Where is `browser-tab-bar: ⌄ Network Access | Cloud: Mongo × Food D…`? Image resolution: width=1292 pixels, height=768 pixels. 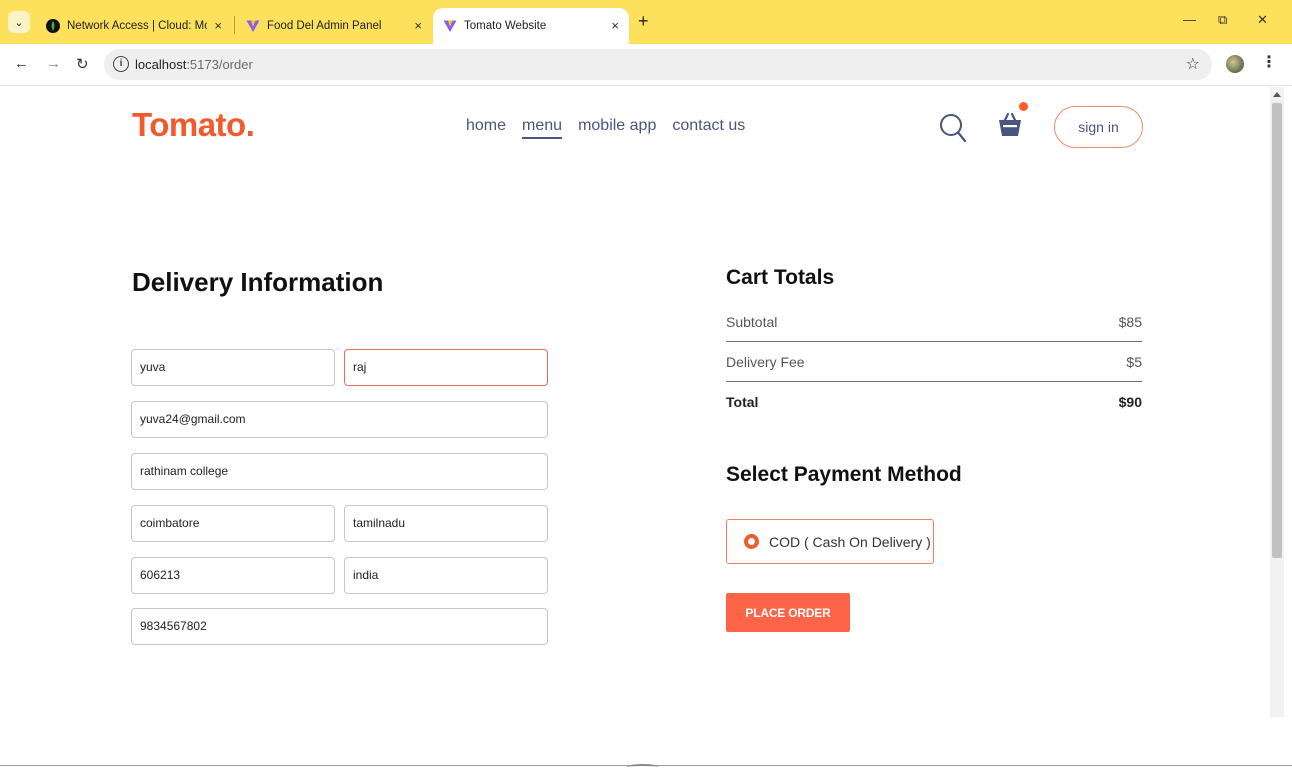
browser-tab-bar: ⌄ Network Access | Cloud: Mongo × Food D… is located at coordinates (646, 22).